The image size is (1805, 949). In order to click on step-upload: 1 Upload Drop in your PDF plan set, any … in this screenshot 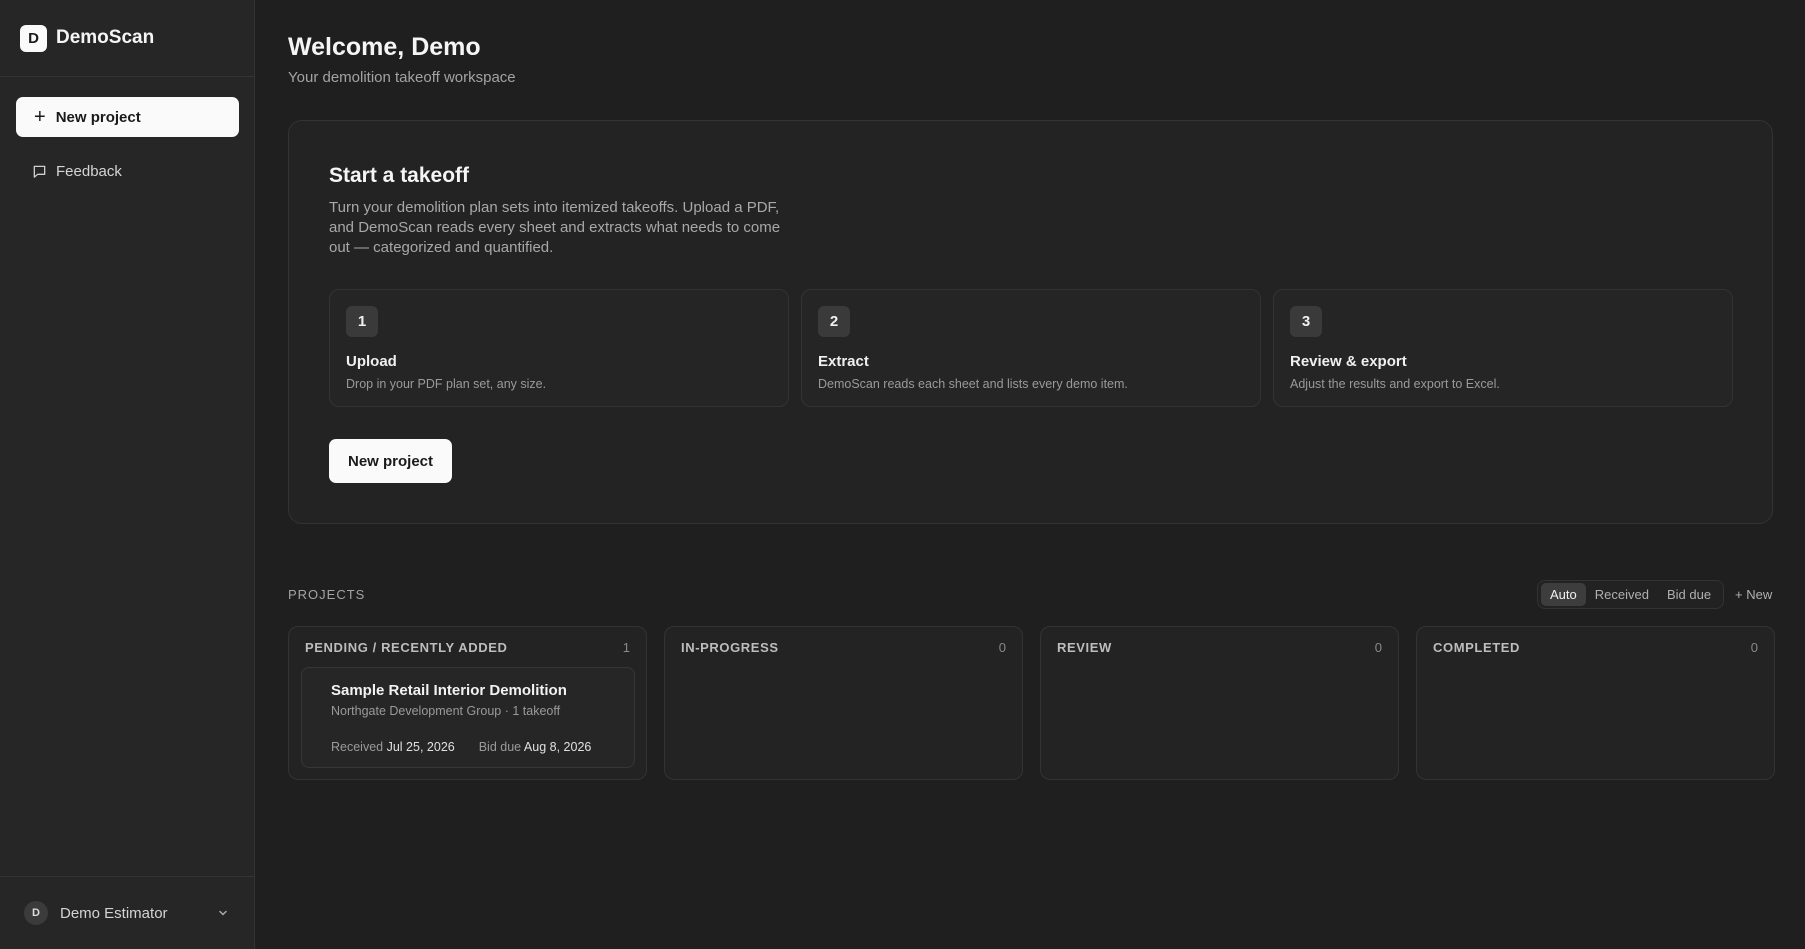, I will do `click(559, 348)`.